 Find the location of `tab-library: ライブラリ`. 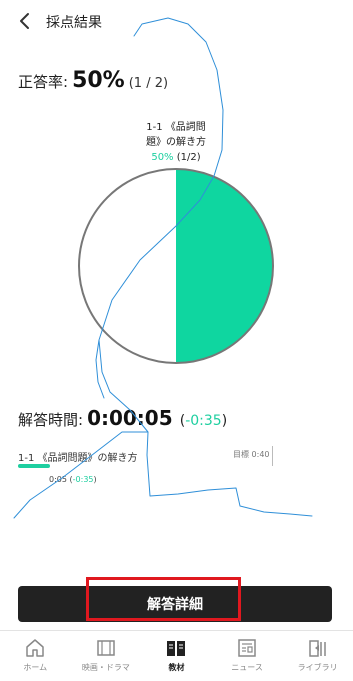

tab-library: ライブラリ is located at coordinates (317, 656).